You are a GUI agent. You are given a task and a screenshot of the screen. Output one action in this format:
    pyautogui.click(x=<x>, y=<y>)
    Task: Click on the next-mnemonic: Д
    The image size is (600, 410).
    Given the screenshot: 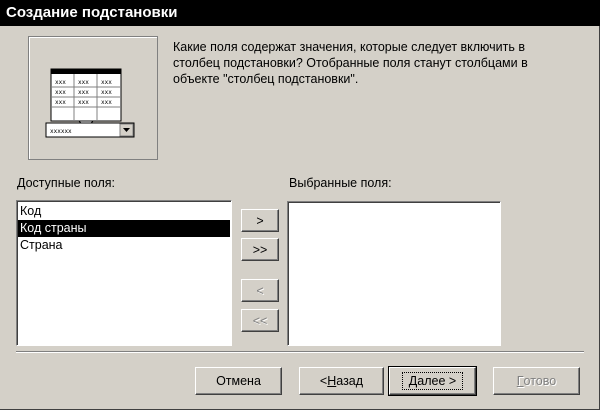 What is the action you would take?
    pyautogui.click(x=413, y=381)
    